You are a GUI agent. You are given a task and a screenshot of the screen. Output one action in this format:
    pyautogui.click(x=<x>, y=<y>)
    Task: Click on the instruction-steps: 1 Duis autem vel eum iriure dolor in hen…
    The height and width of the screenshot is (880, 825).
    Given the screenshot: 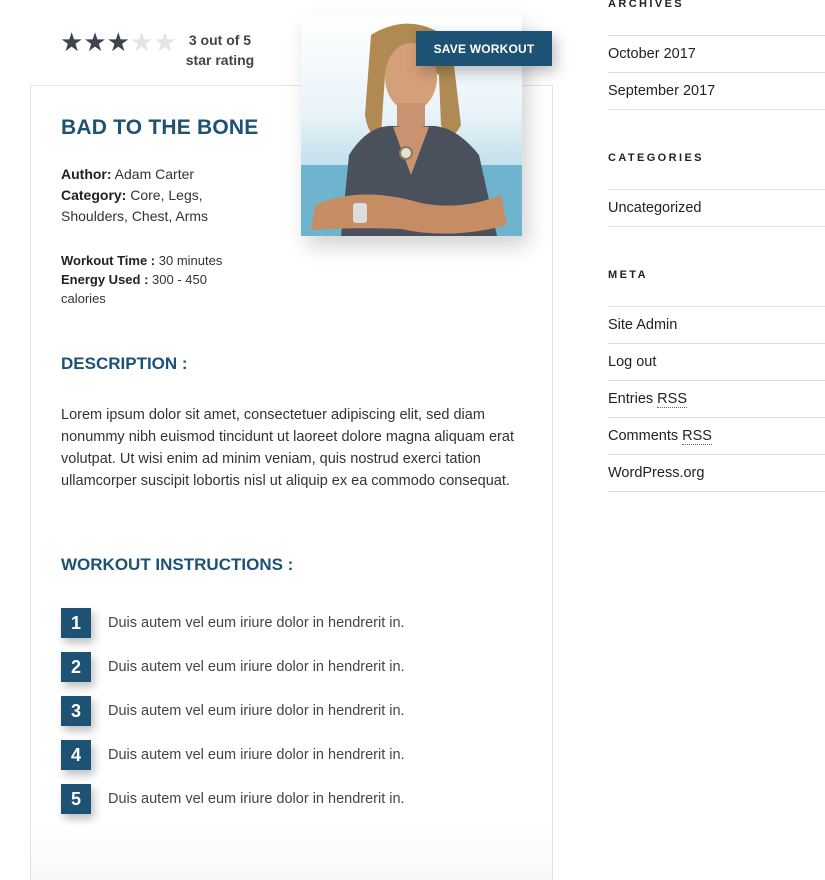 What is the action you would take?
    pyautogui.click(x=233, y=718)
    